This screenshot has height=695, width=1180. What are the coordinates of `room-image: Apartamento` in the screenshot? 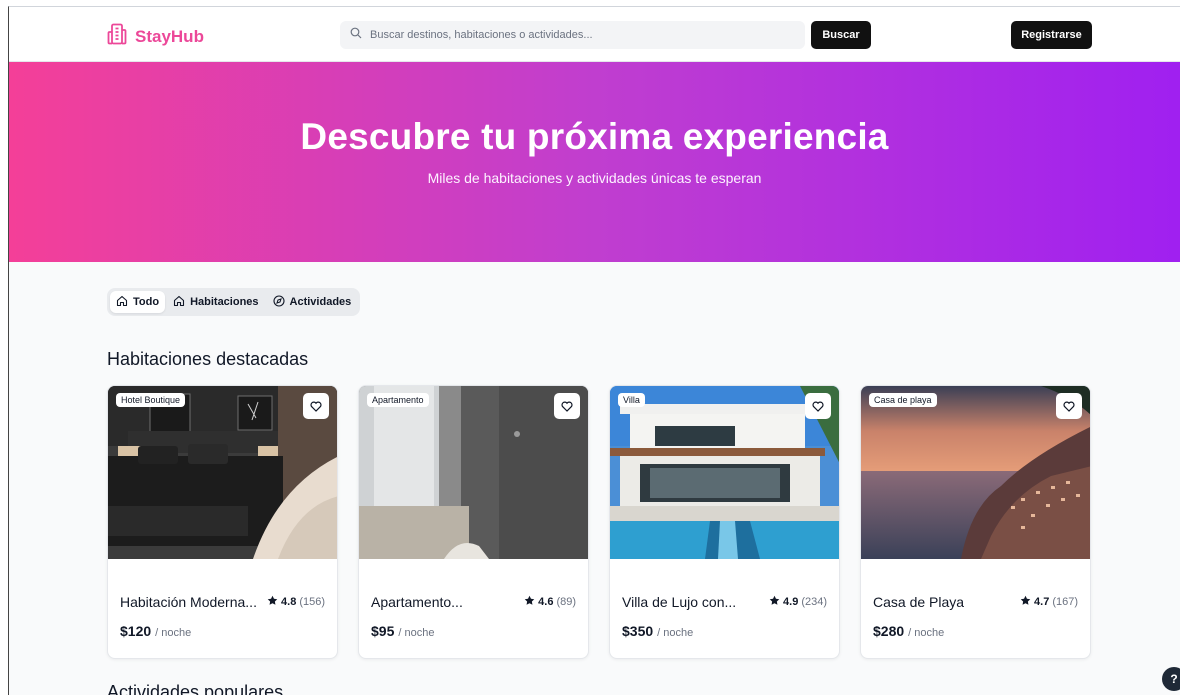 It's located at (473, 472).